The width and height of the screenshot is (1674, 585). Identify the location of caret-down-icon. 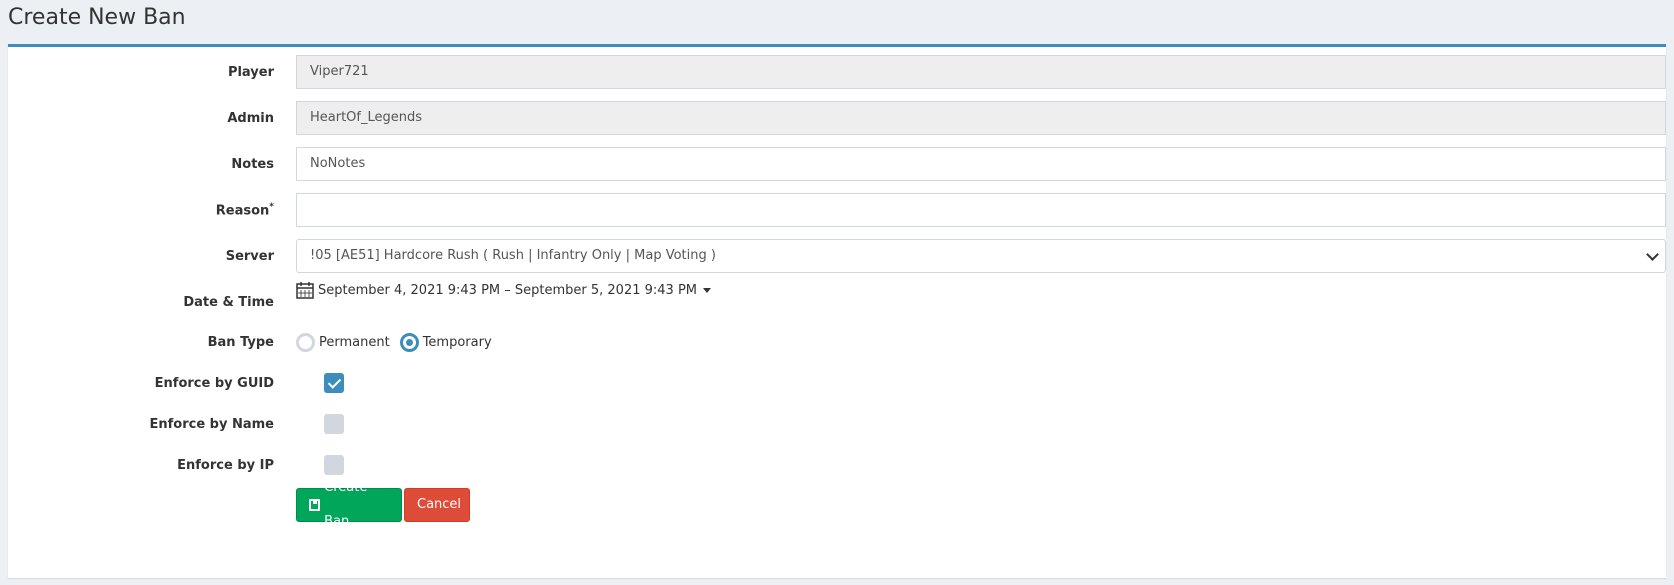
(707, 290).